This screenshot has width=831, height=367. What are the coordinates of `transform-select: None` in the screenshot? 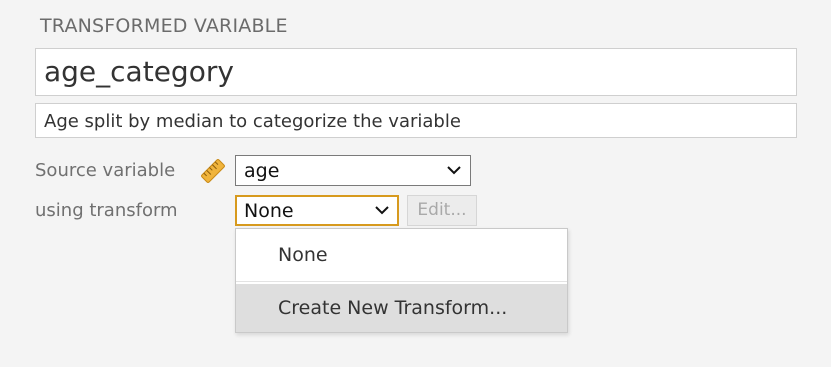 It's located at (317, 210).